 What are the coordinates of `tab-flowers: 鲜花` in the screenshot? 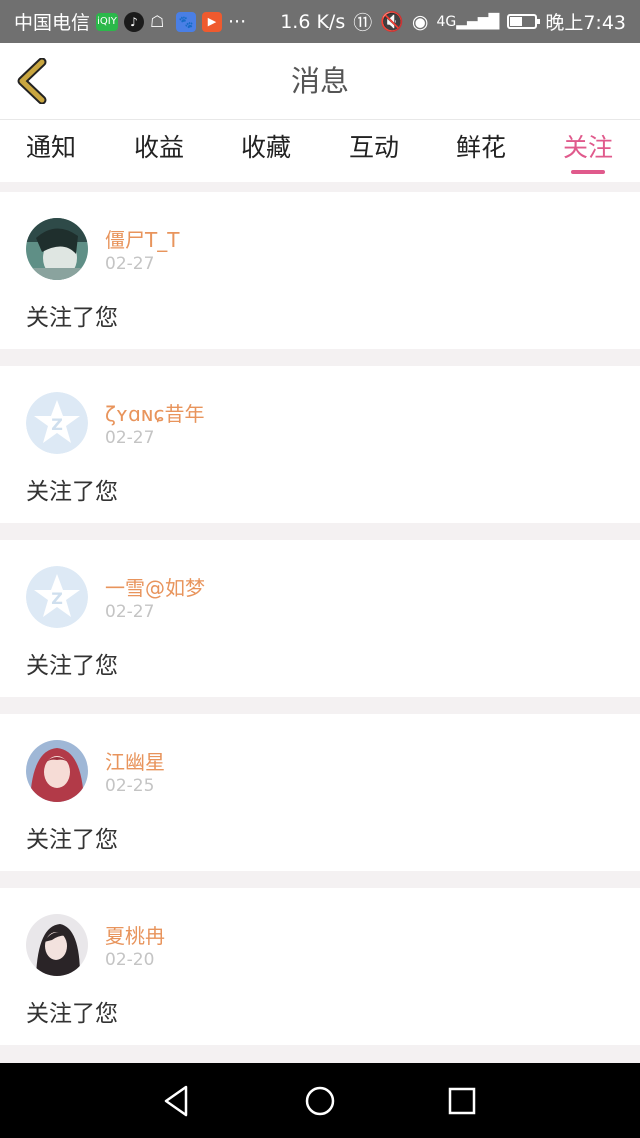 It's located at (481, 151).